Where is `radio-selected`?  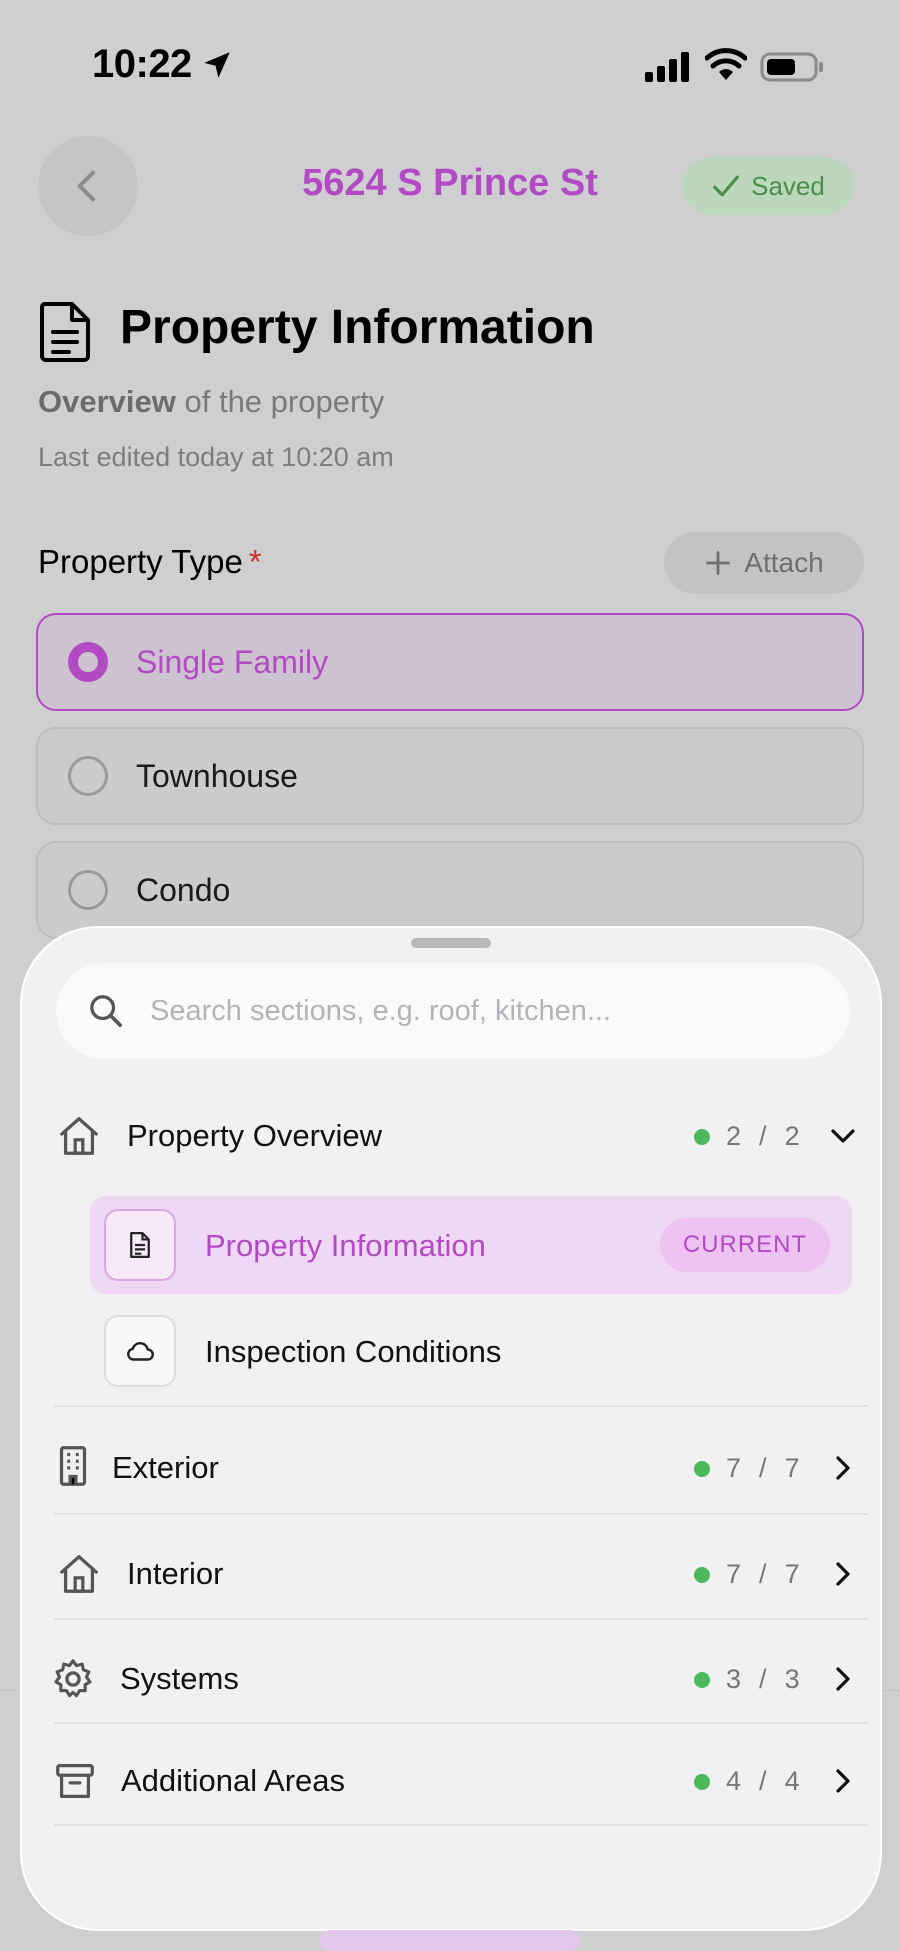 radio-selected is located at coordinates (88, 662).